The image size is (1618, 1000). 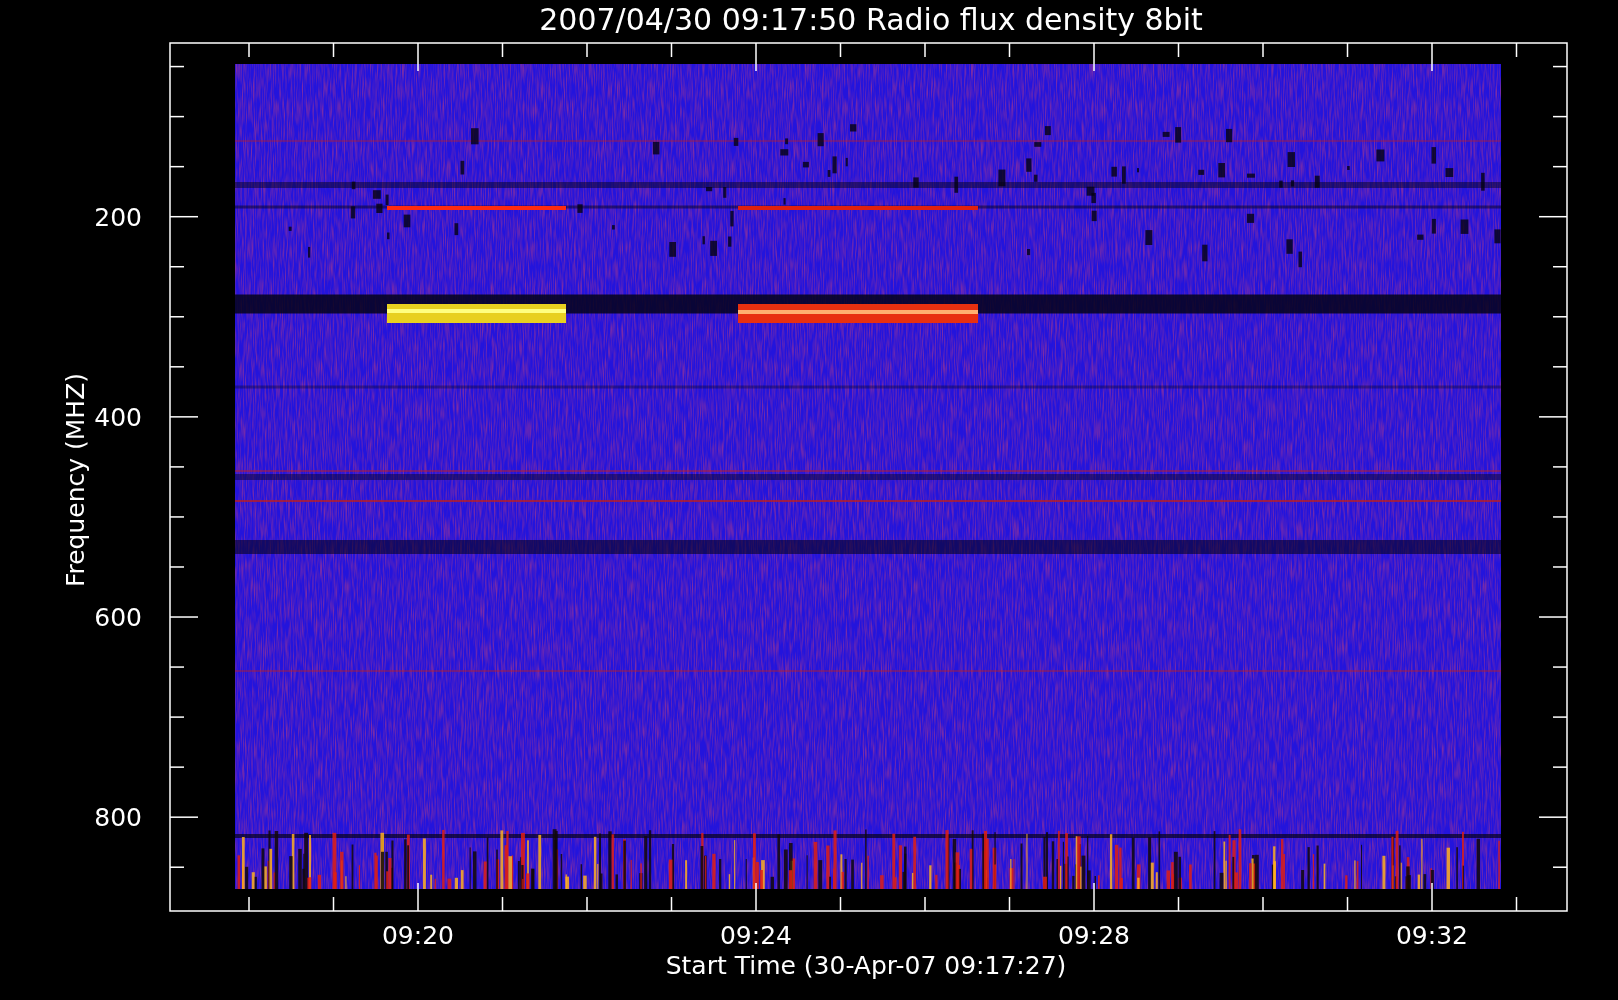 What do you see at coordinates (418, 935) in the screenshot?
I see `x-tick-label: 09:20` at bounding box center [418, 935].